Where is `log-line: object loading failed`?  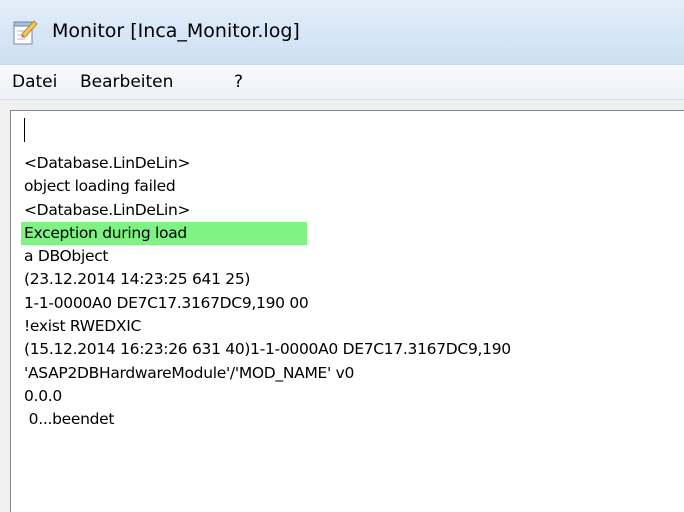
log-line: object loading failed is located at coordinates (100, 186).